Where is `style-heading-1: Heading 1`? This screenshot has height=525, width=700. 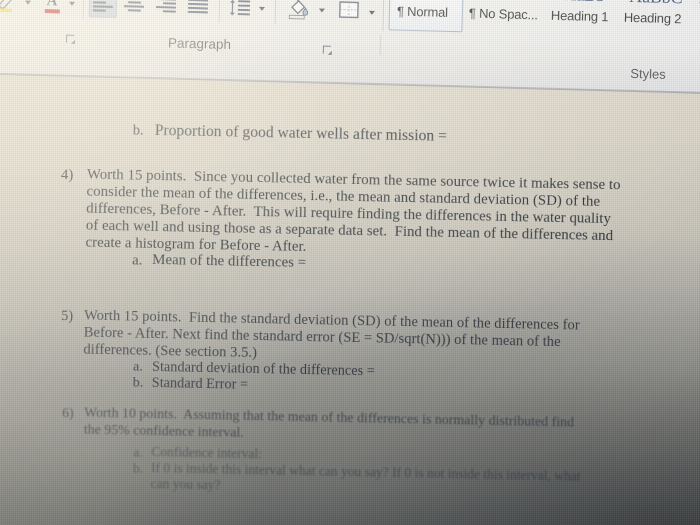
style-heading-1: Heading 1 is located at coordinates (580, 16).